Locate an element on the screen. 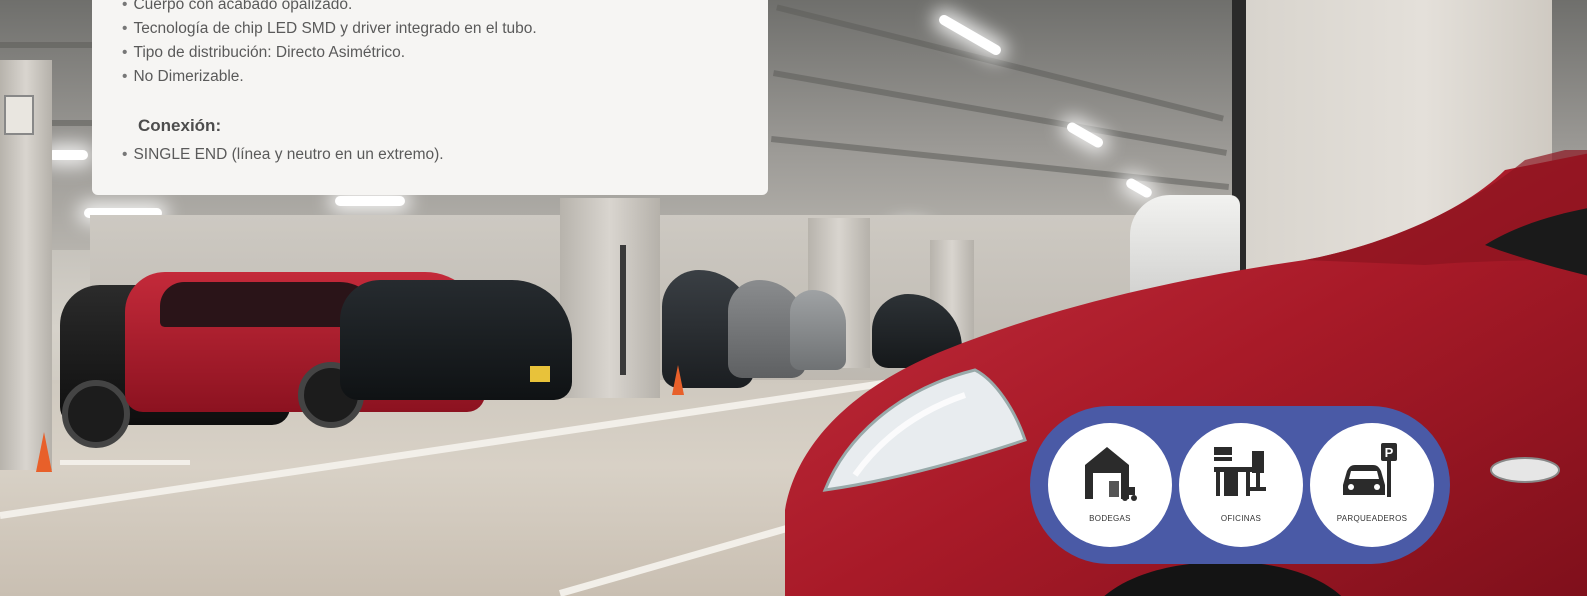 This screenshot has height=596, width=1587. applications-badge: BODEGAS OFICINAS P PARQUEADEROS is located at coordinates (1240, 485).